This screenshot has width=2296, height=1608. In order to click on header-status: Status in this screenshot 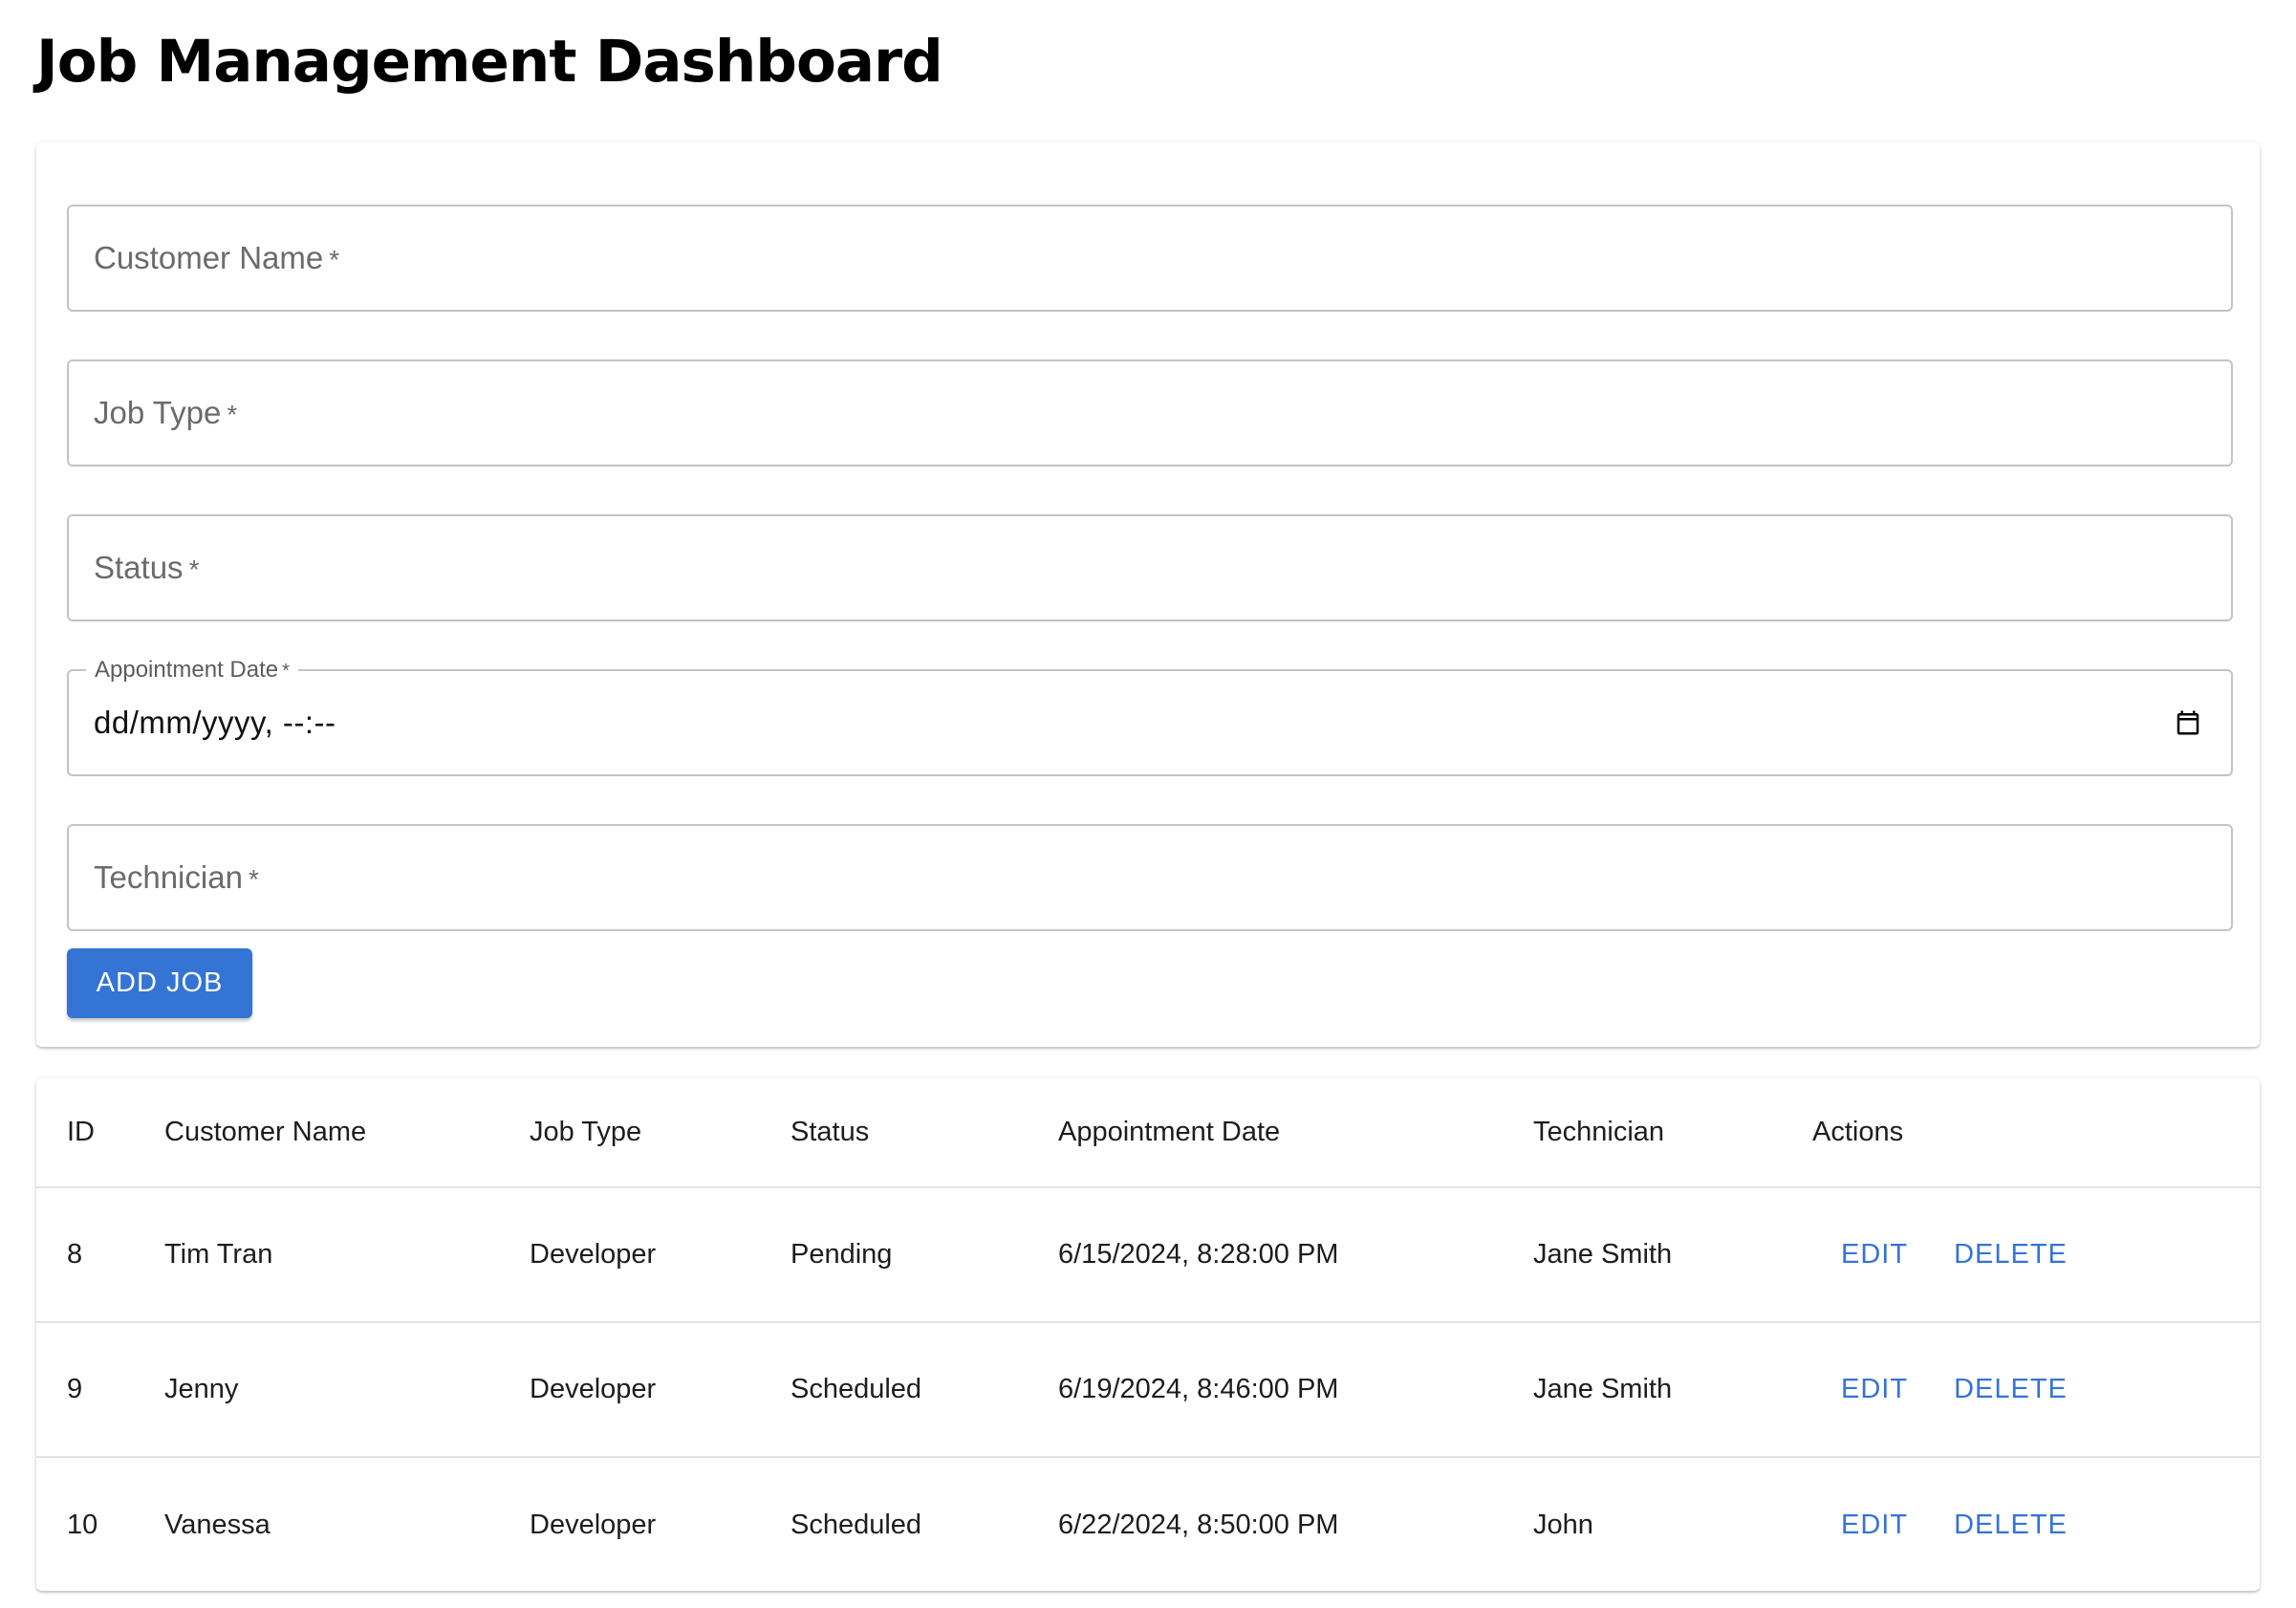, I will do `click(924, 1133)`.